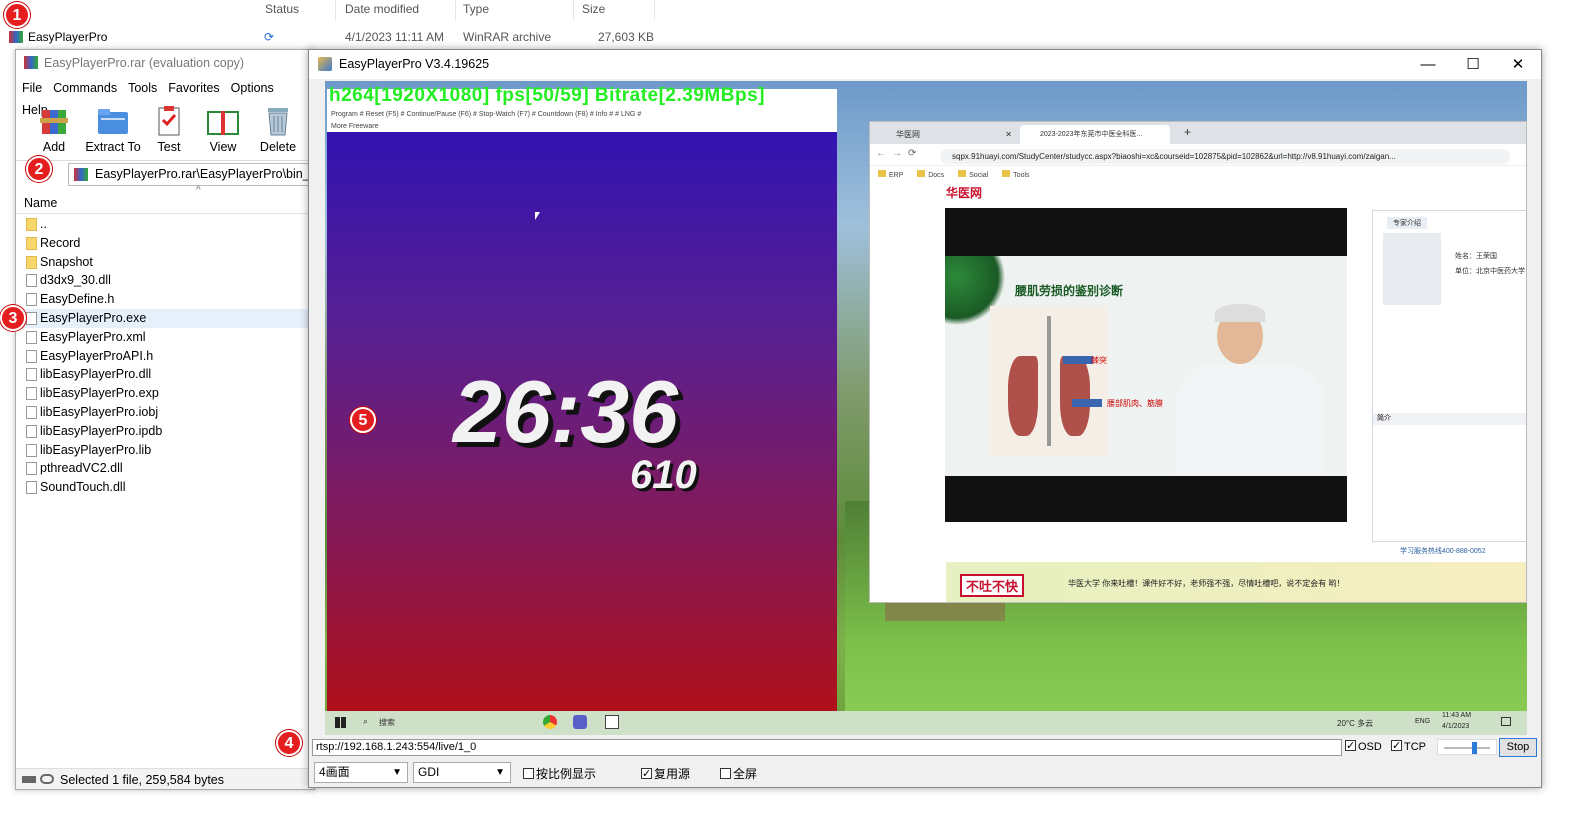  I want to click on menu-options: Options, so click(252, 88).